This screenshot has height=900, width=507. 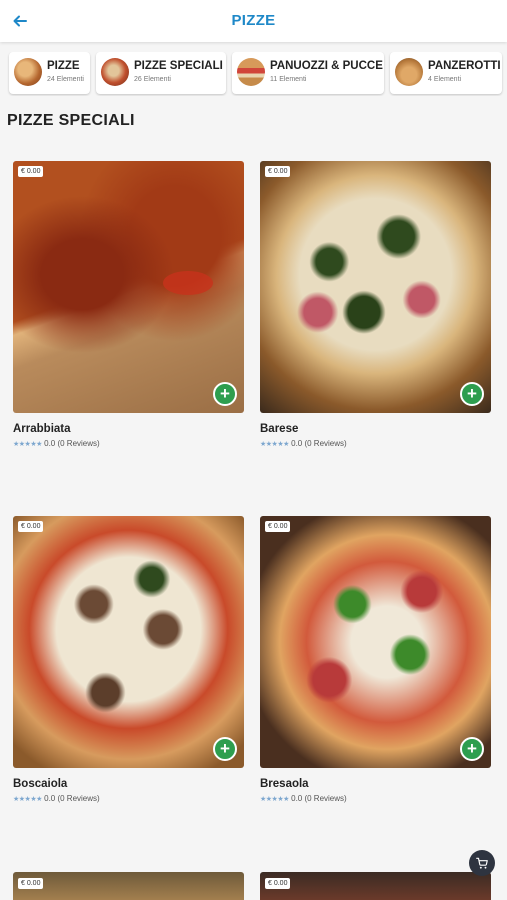 I want to click on category-count: 4 Elementi, so click(x=445, y=79).